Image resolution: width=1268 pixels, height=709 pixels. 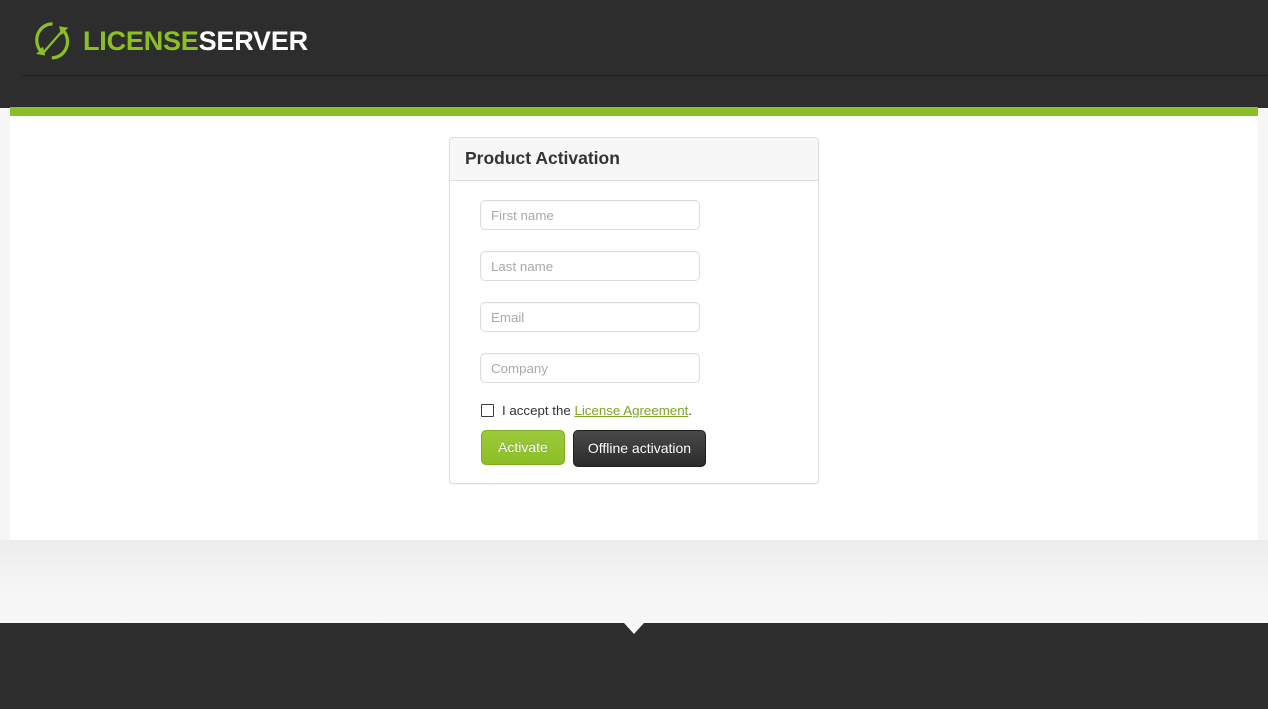 I want to click on page-title: Product Activation, so click(x=542, y=158).